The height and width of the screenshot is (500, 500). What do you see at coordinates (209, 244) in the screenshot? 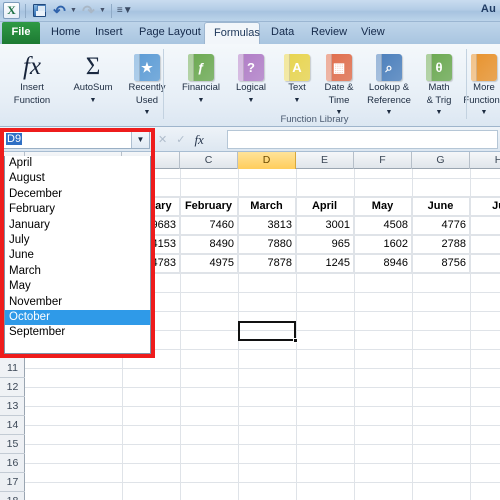
I see `cell-C: 8490` at bounding box center [209, 244].